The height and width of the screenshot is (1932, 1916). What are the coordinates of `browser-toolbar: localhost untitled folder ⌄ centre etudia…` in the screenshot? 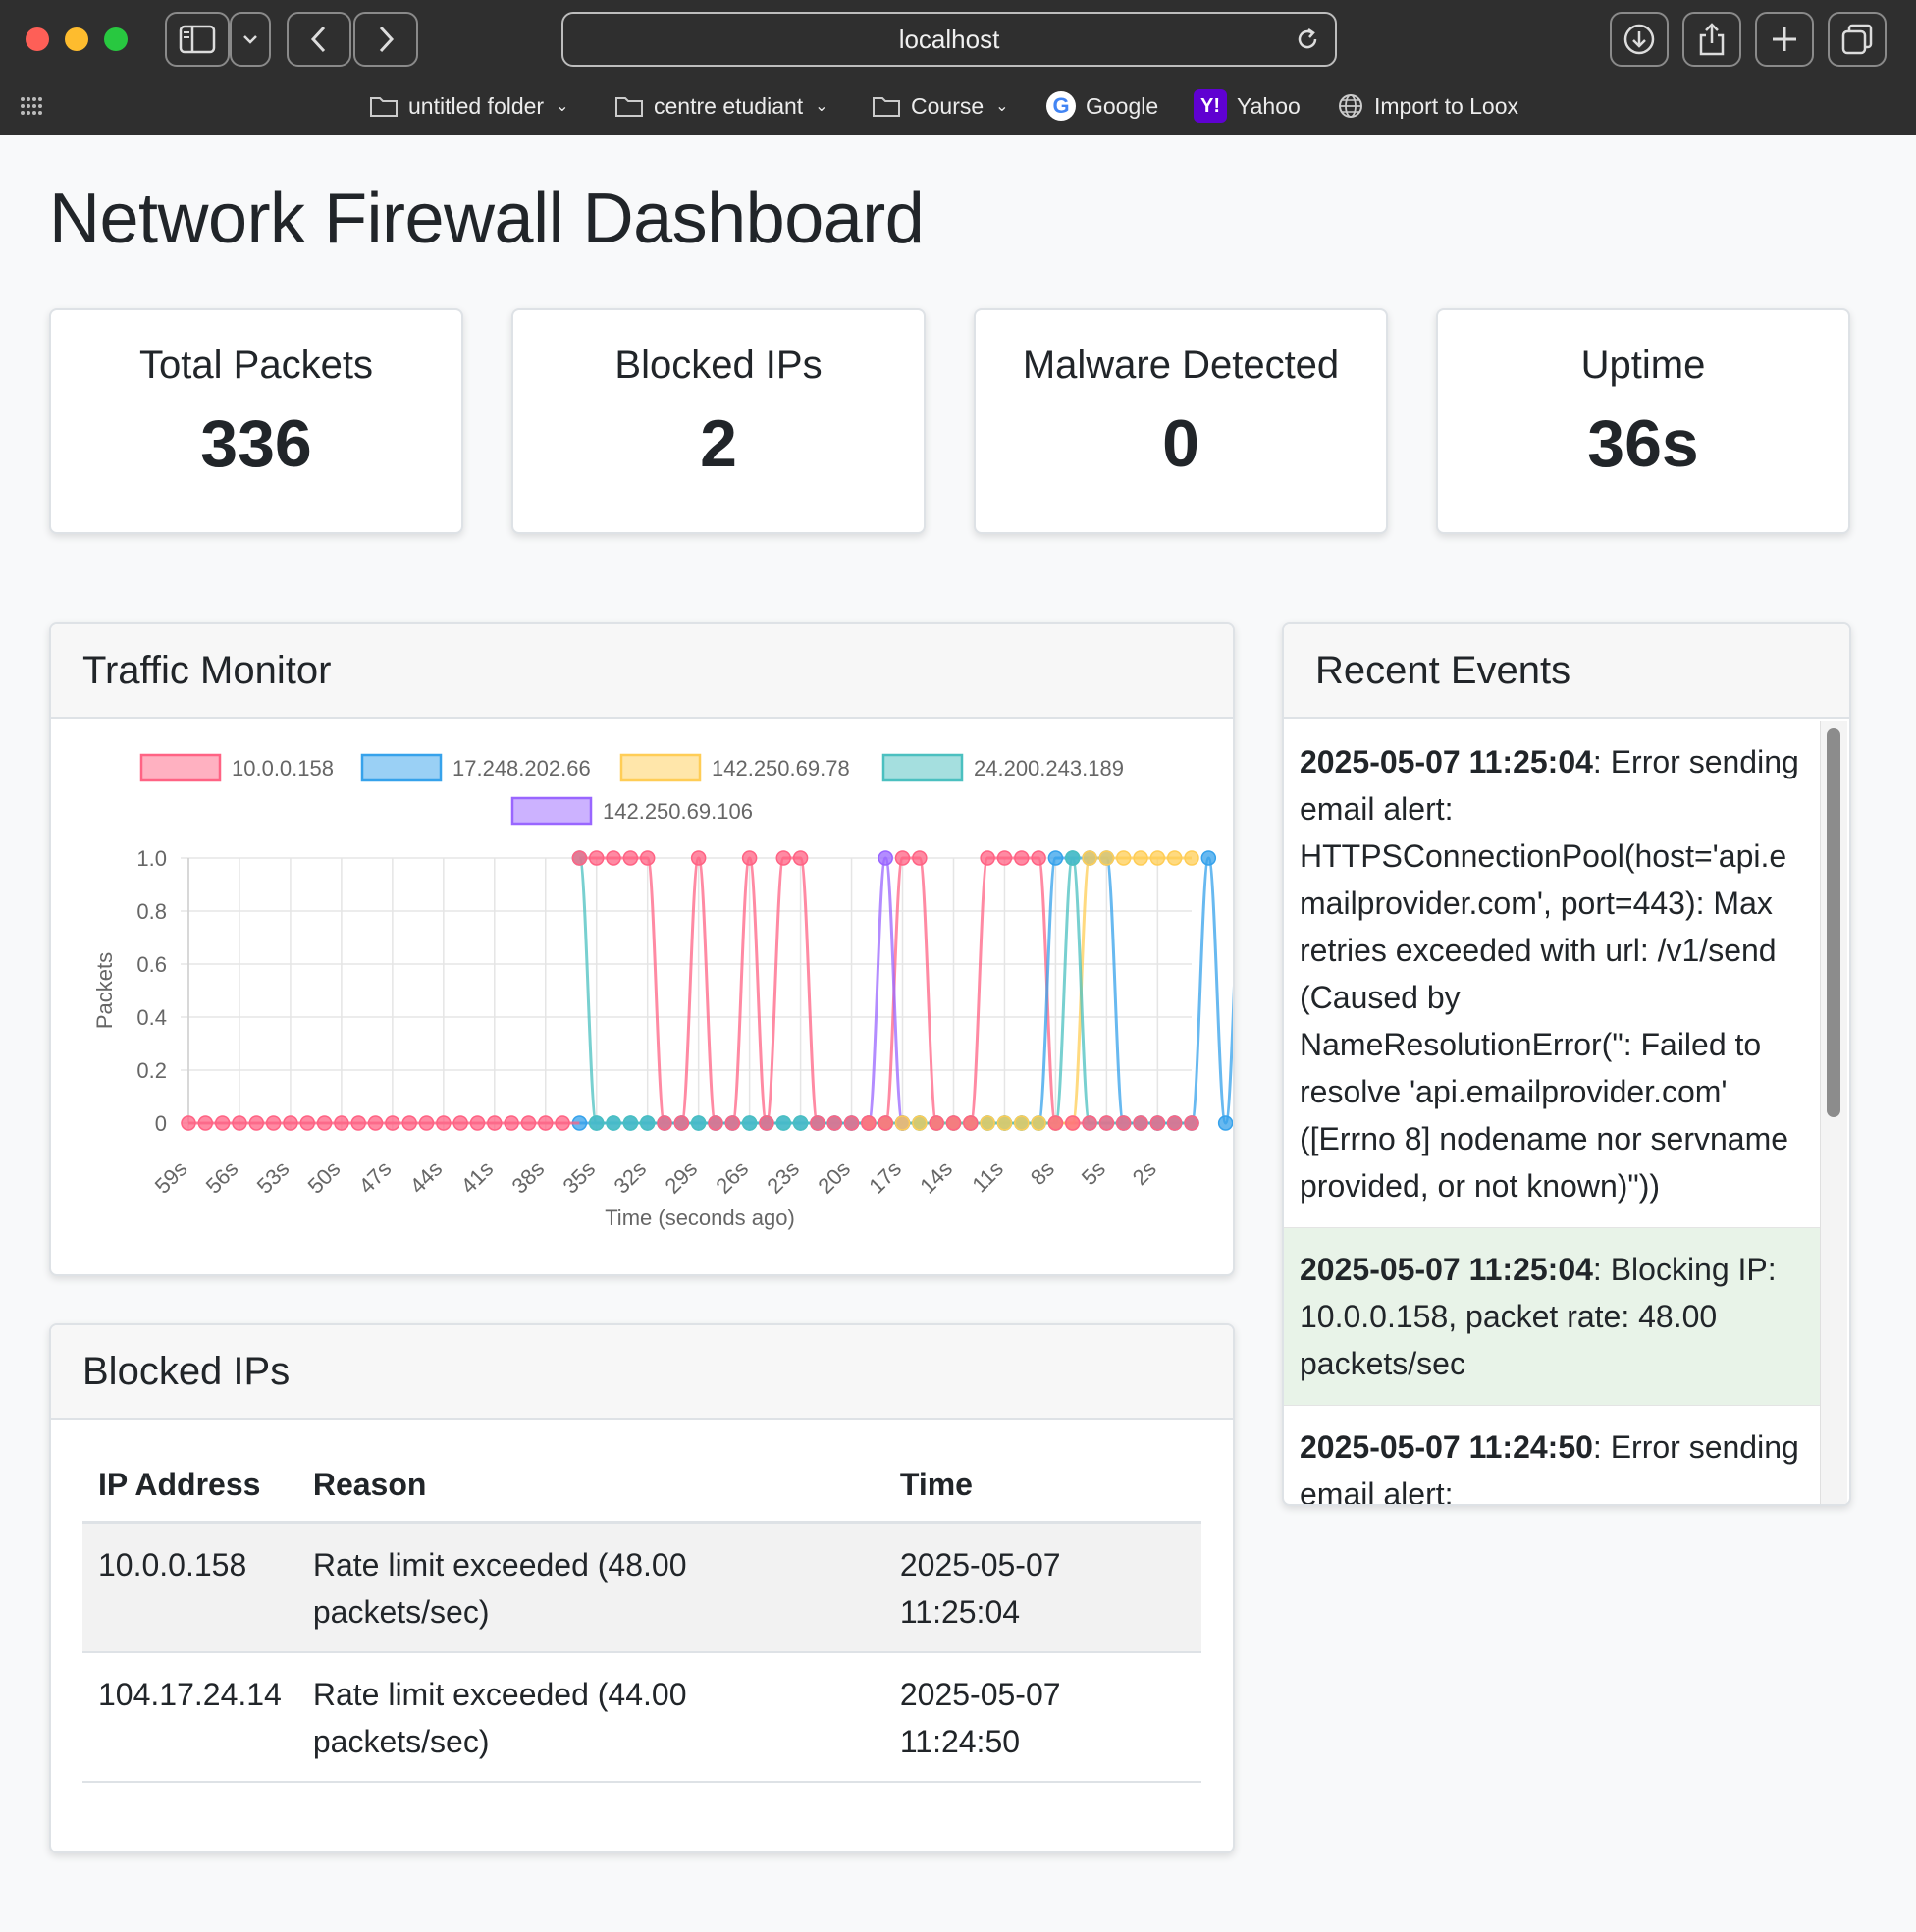 It's located at (958, 67).